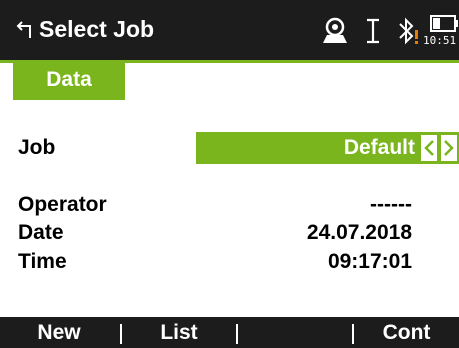 The width and height of the screenshot is (459, 348). Describe the element at coordinates (97, 29) in the screenshot. I see `page-title: Select Job` at that location.